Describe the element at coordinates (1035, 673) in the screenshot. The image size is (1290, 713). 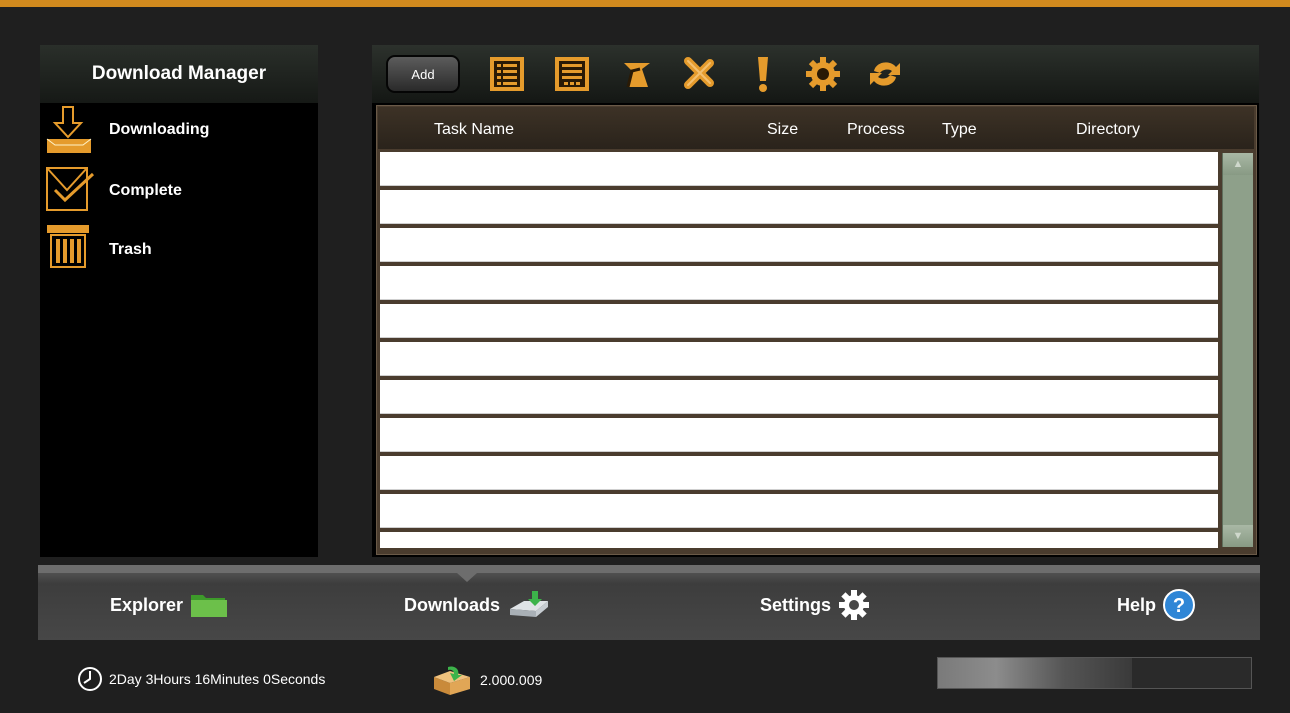
I see `progress-fill` at that location.